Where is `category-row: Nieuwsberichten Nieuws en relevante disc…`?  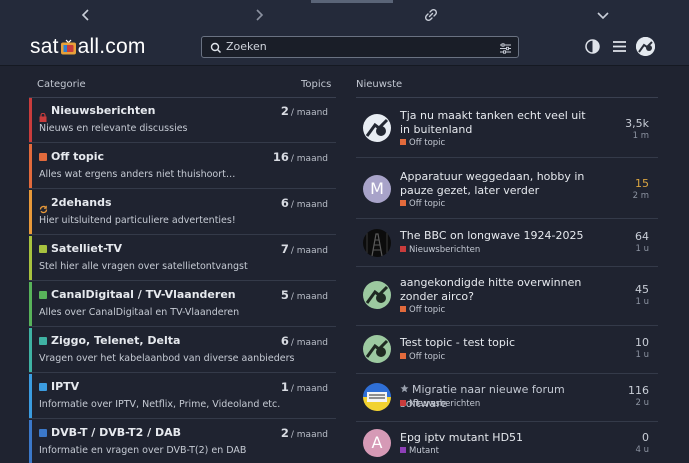 category-row: Nieuwsberichten Nieuws en relevante disc… is located at coordinates (182, 120).